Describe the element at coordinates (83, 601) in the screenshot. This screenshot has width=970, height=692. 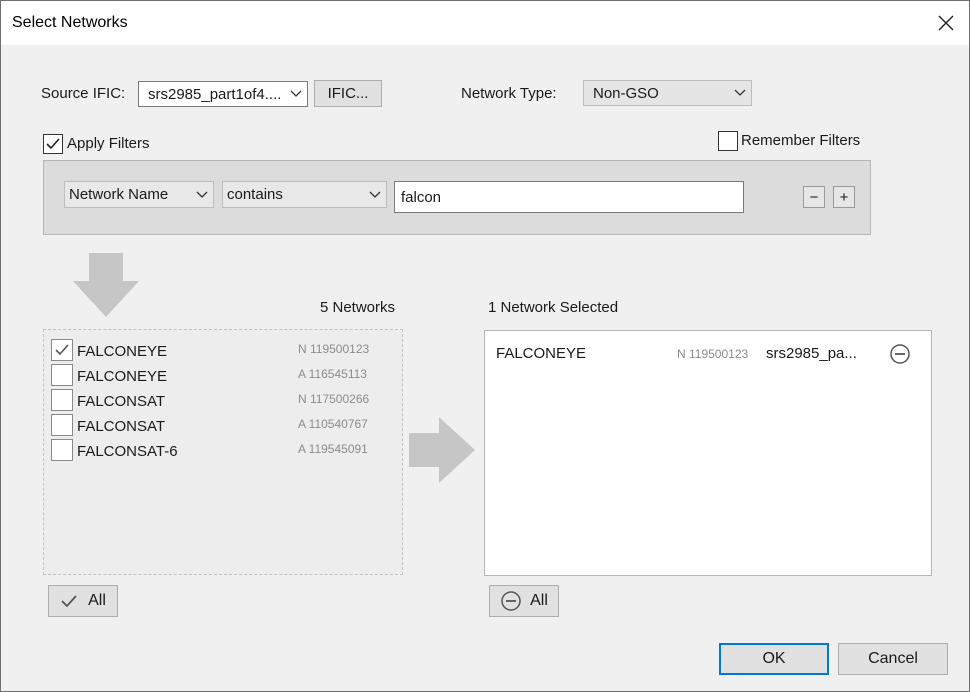
I see `select-all-button: All` at that location.